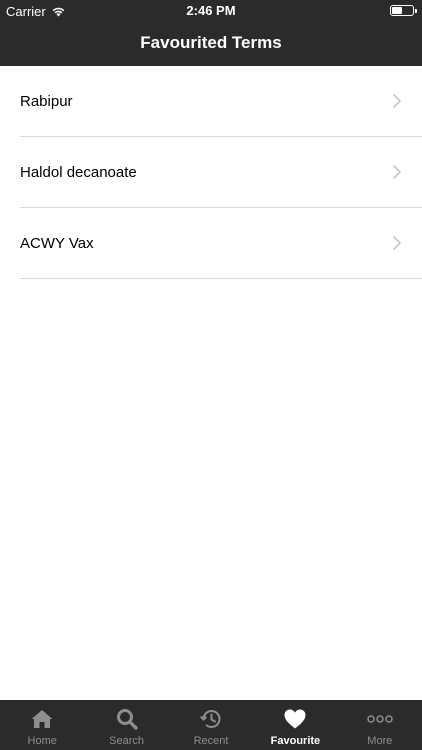 The image size is (422, 750). What do you see at coordinates (211, 42) in the screenshot?
I see `page-title: Favourited Terms` at bounding box center [211, 42].